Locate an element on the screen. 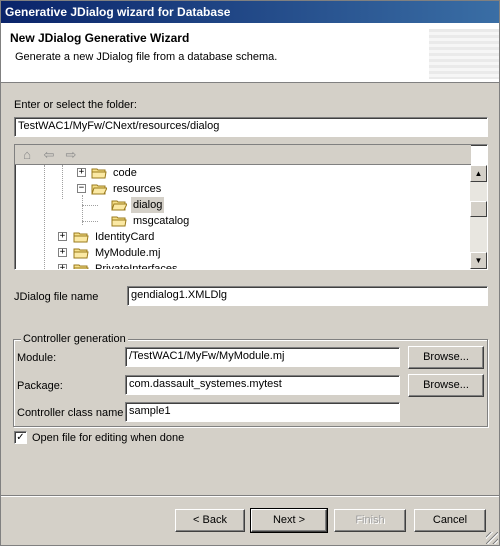  home-icon: ⌂ is located at coordinates (27, 155).